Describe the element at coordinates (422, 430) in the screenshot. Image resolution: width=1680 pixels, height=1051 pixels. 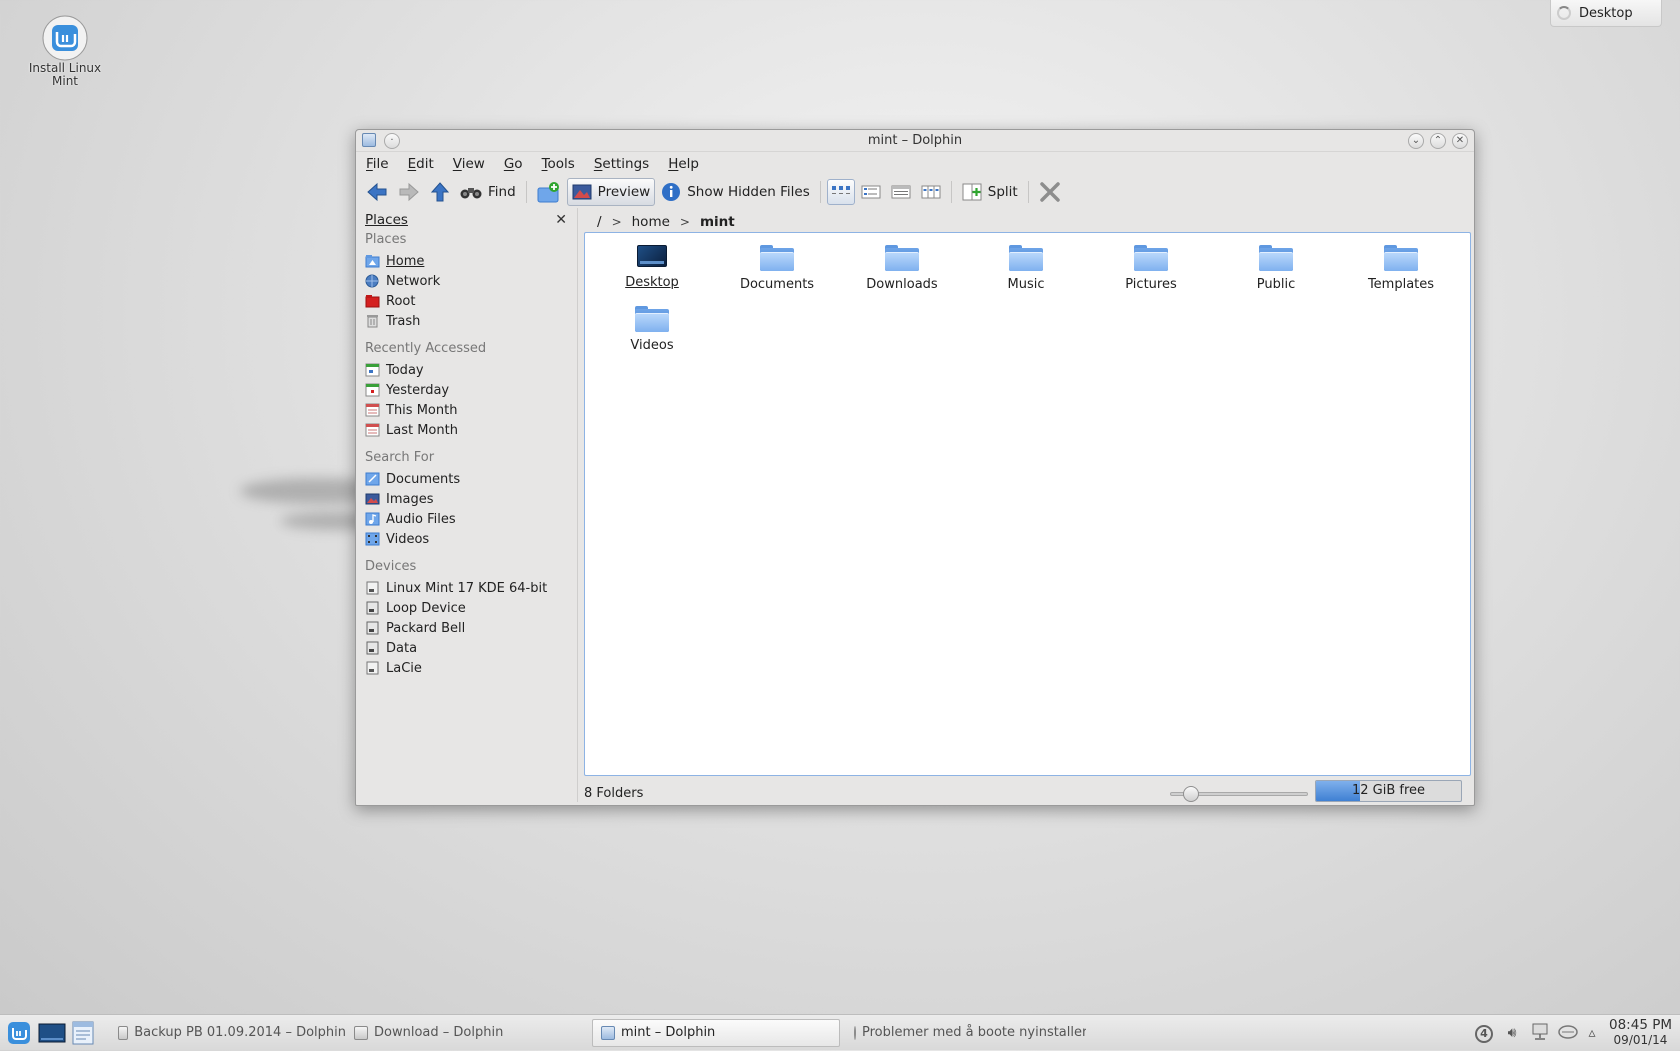
I see `places-item-label: Last Month` at that location.